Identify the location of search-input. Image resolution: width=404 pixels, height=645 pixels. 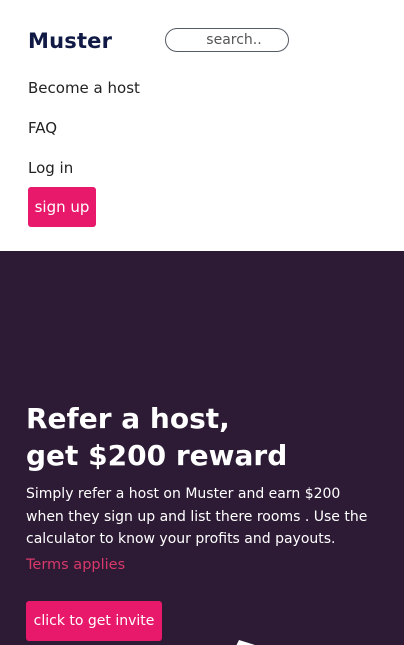
(227, 40).